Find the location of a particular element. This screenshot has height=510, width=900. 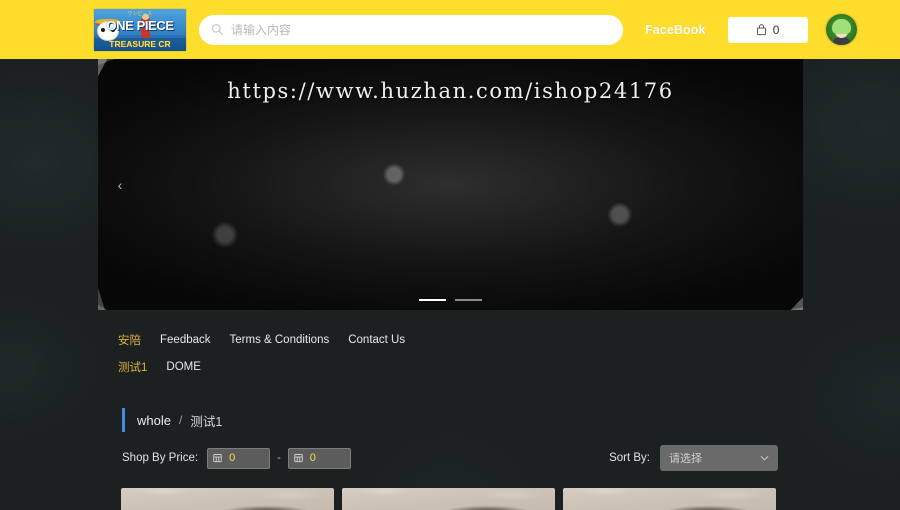

cart-icon is located at coordinates (761, 29).